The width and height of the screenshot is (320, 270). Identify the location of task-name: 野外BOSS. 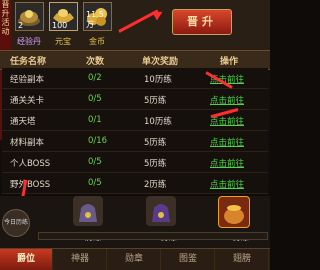
(30, 185).